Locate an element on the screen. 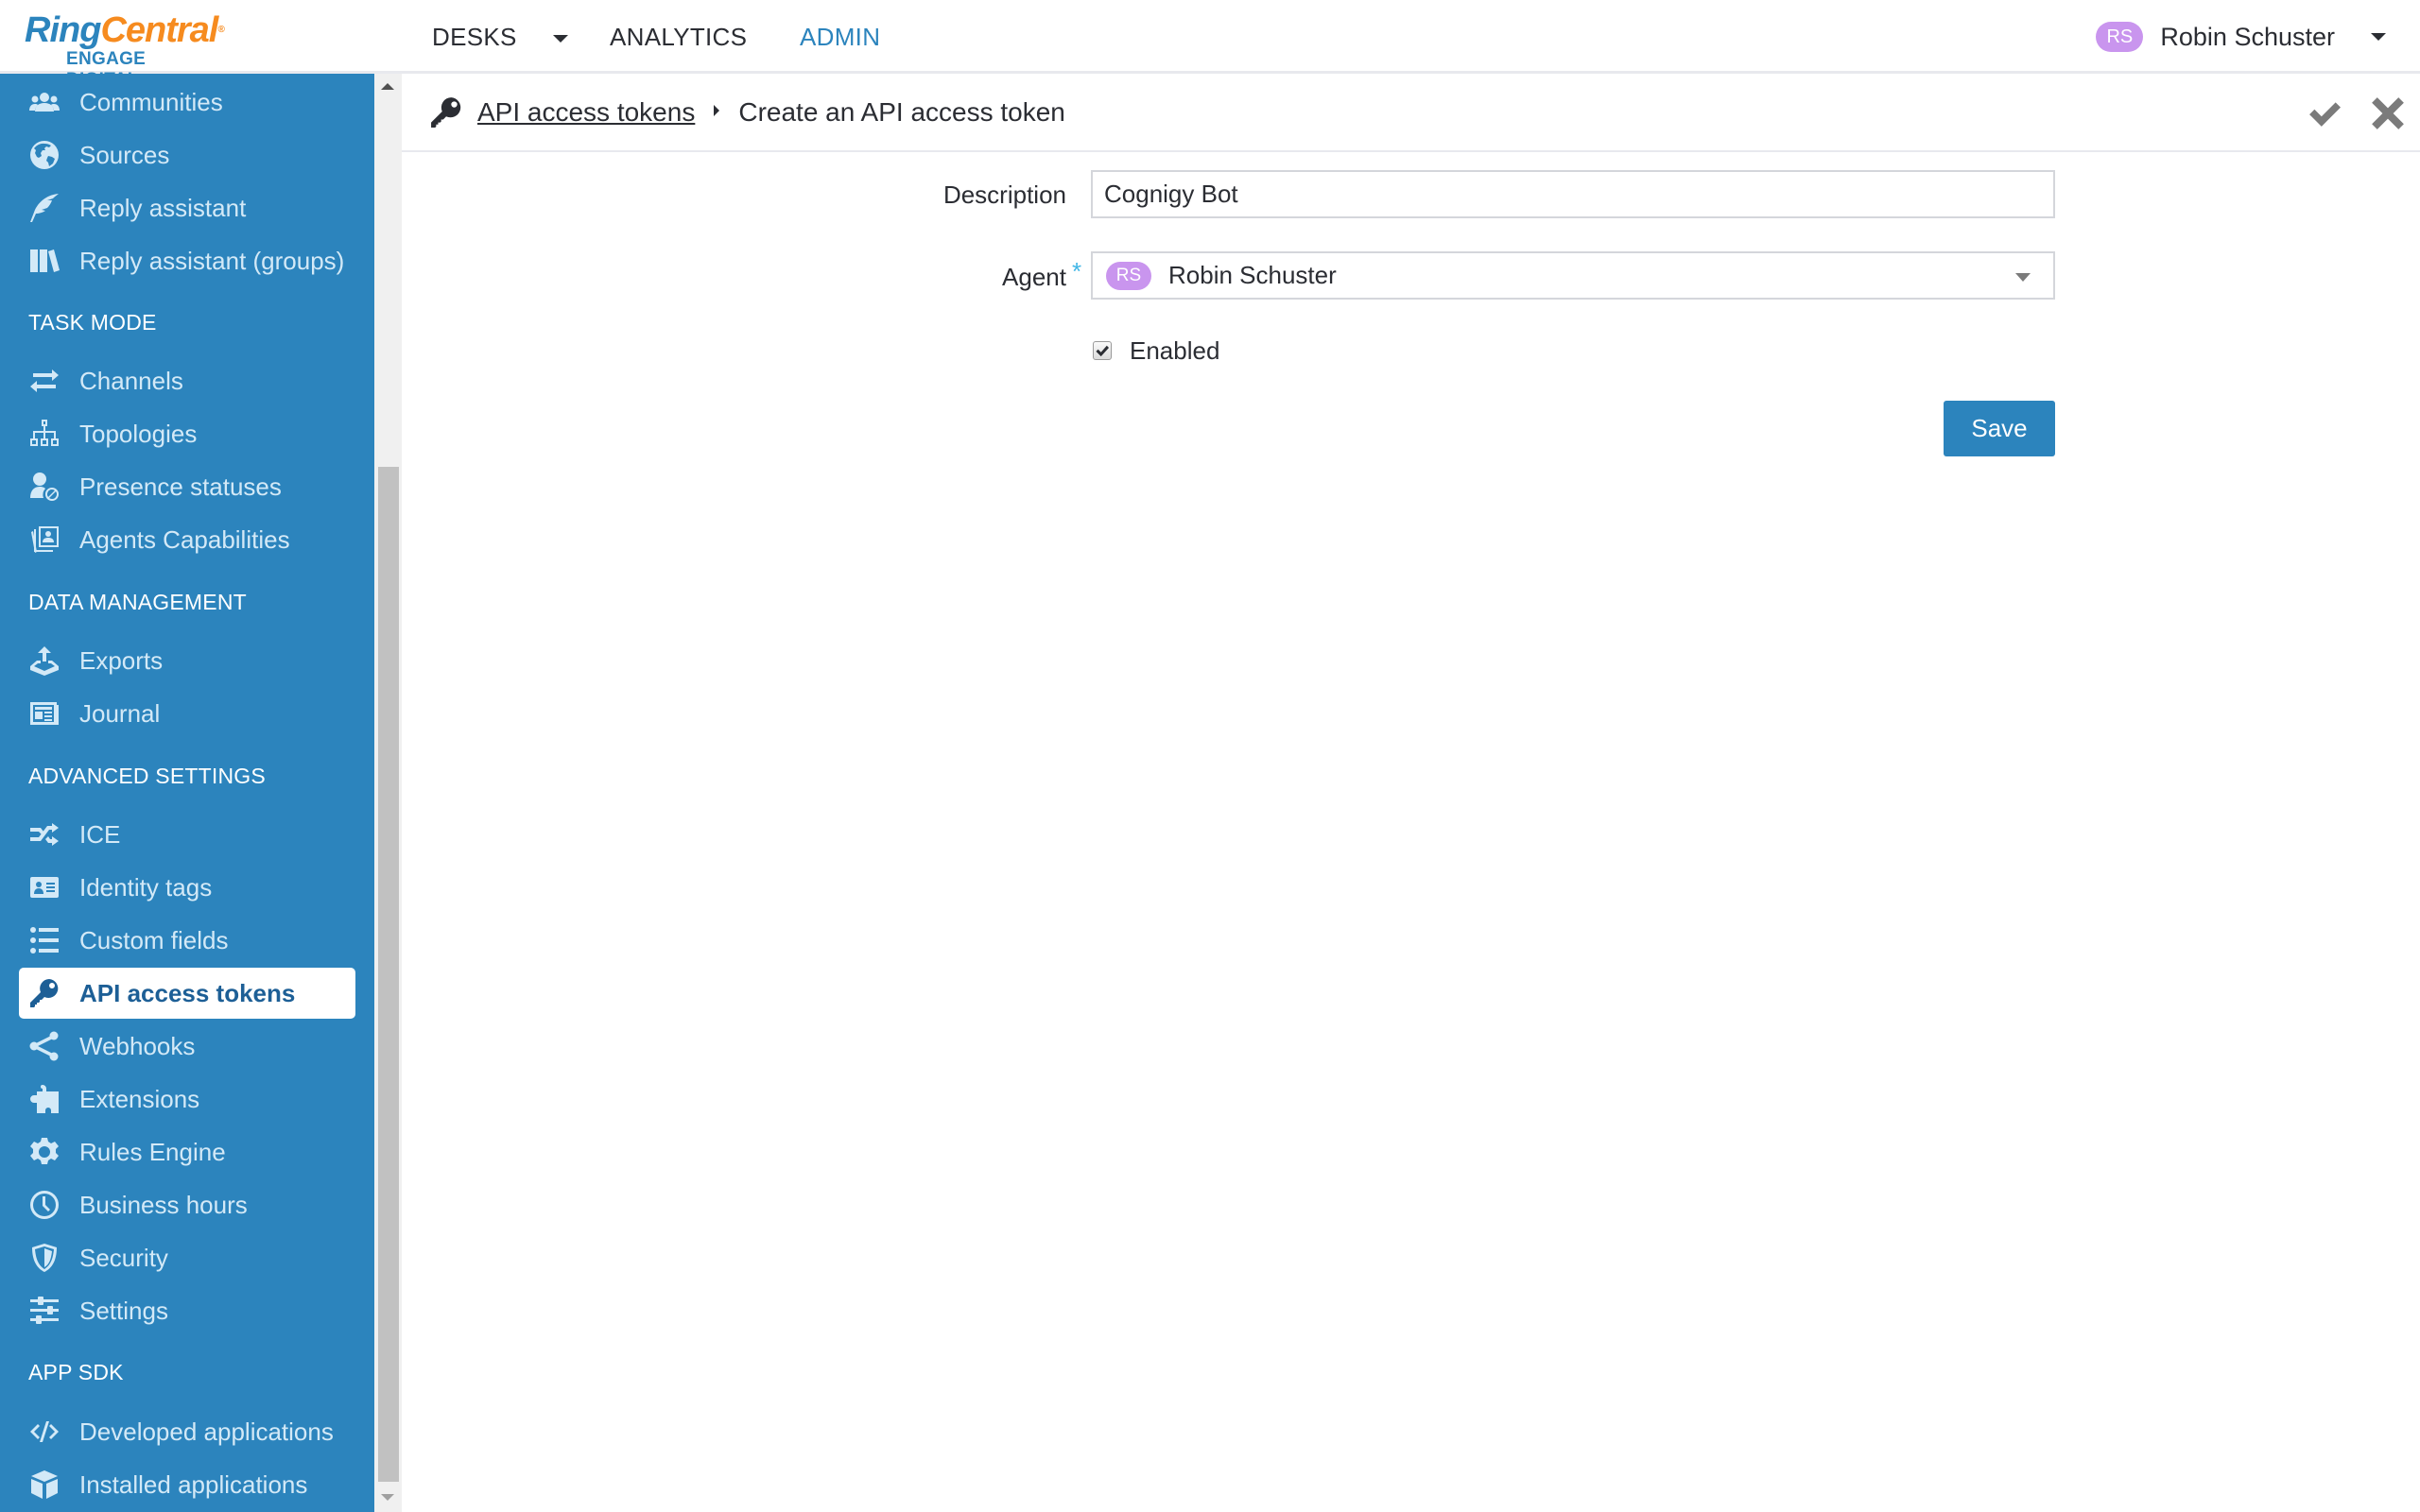  logo-registered: ® is located at coordinates (220, 30).